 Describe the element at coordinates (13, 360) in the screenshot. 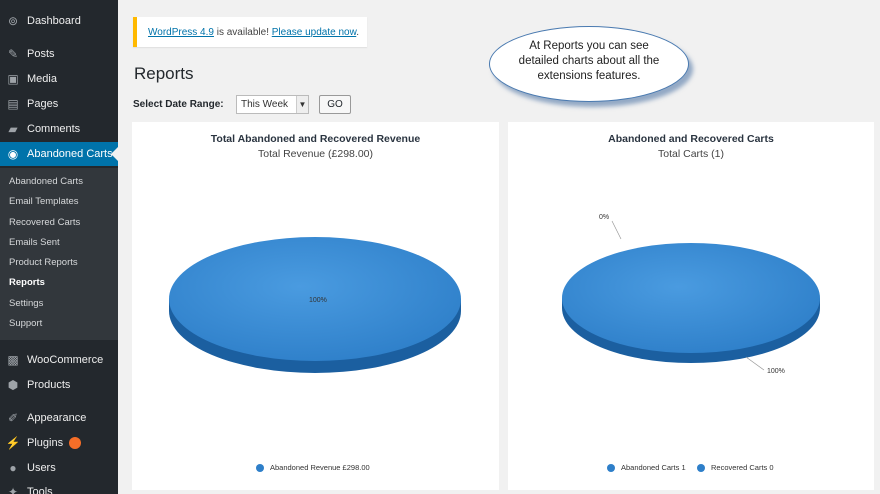

I see `woo-icon: ▩` at that location.